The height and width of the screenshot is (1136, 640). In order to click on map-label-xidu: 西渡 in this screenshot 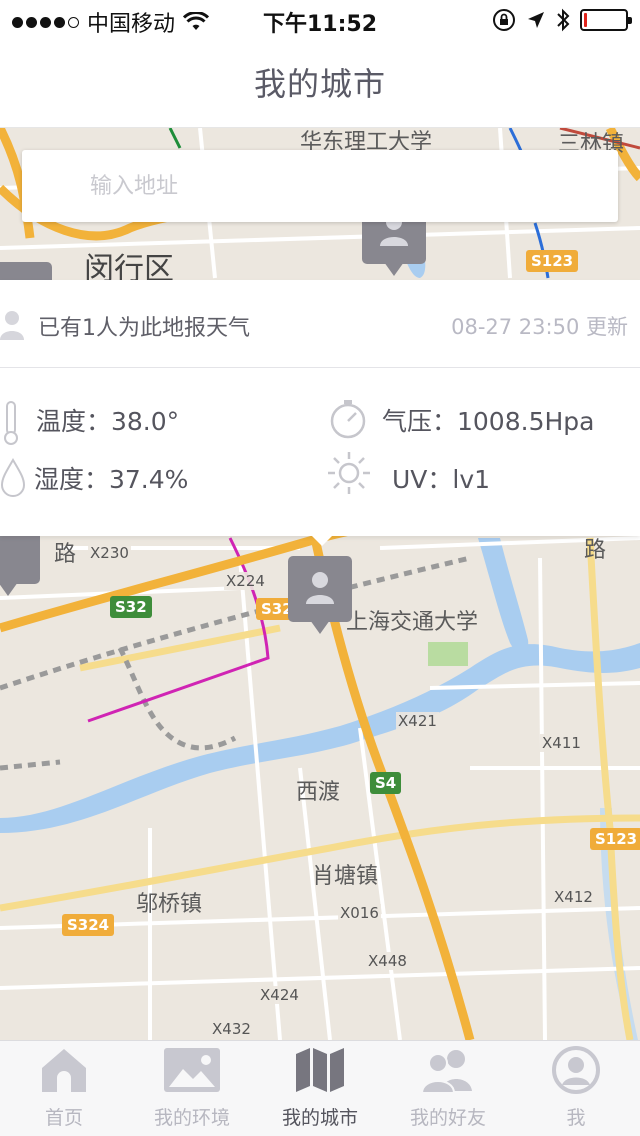, I will do `click(318, 792)`.